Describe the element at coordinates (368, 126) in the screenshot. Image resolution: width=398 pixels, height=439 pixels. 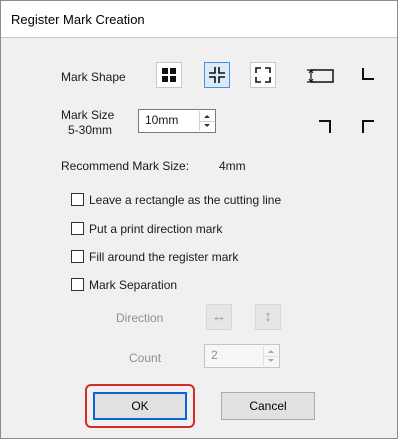
I see `bottom-right-mark-preview-icon` at that location.